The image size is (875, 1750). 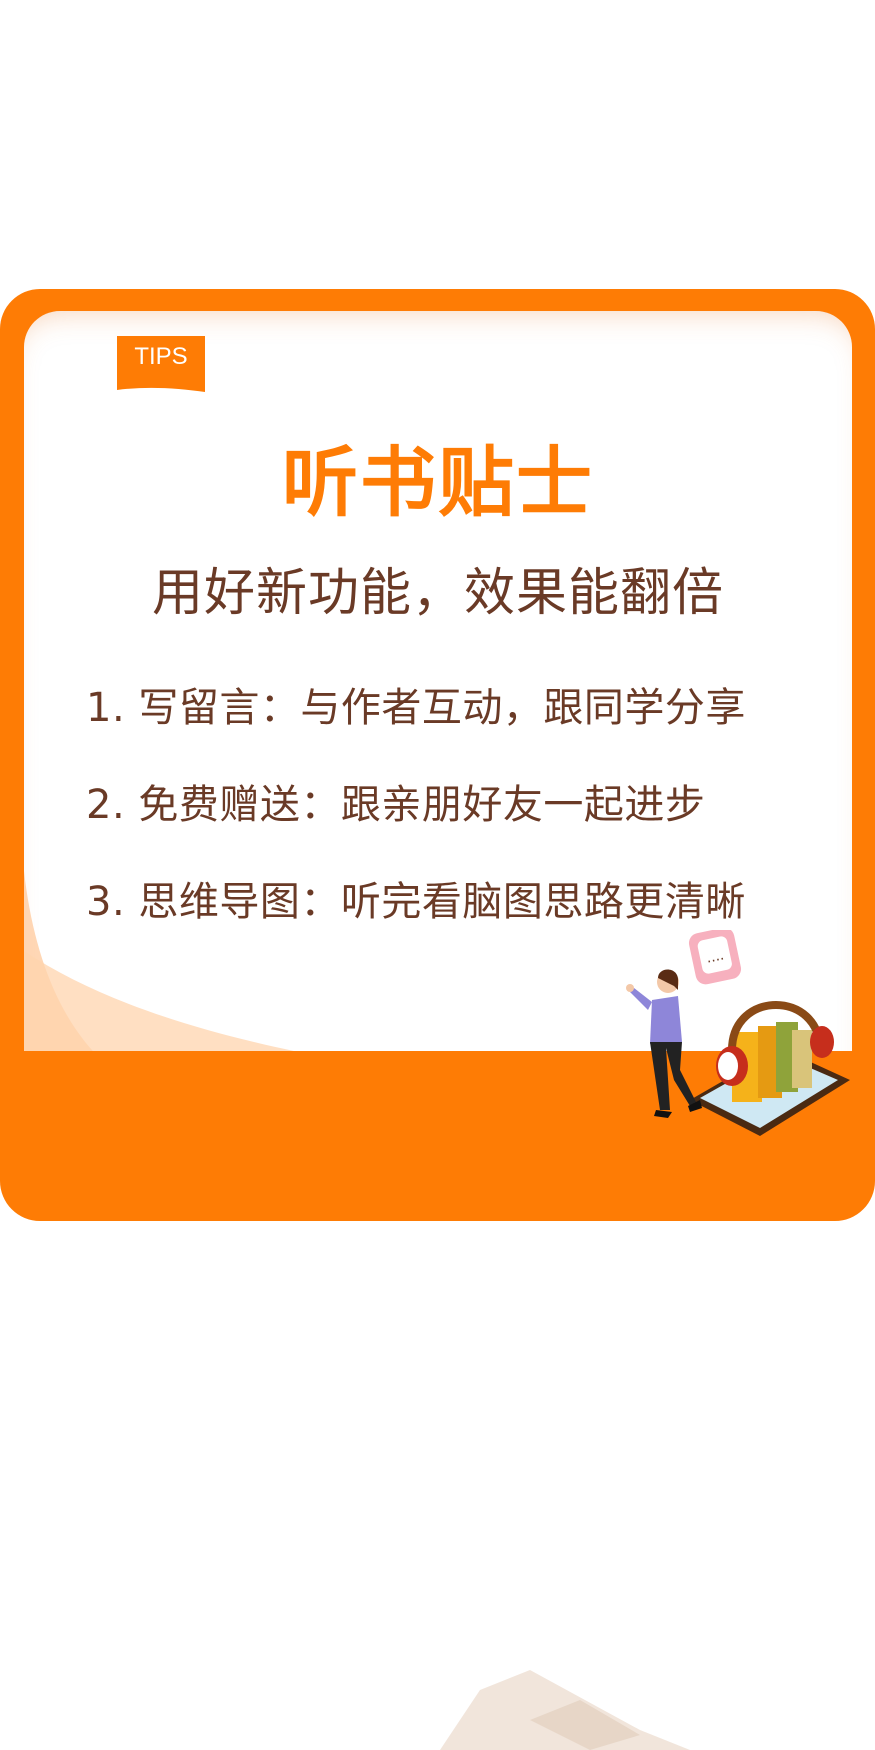 I want to click on tips-tag-label: TIPS, so click(x=161, y=356).